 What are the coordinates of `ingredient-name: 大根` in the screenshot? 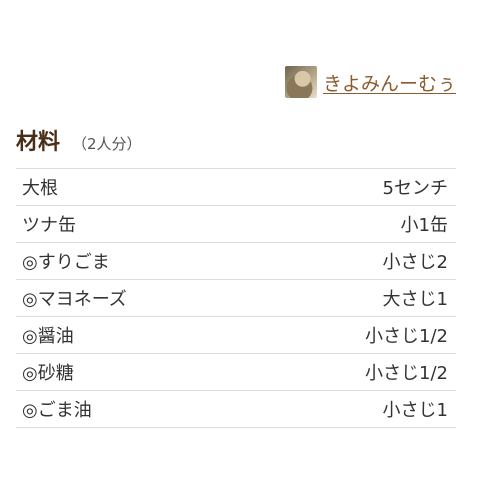 It's located at (40, 188).